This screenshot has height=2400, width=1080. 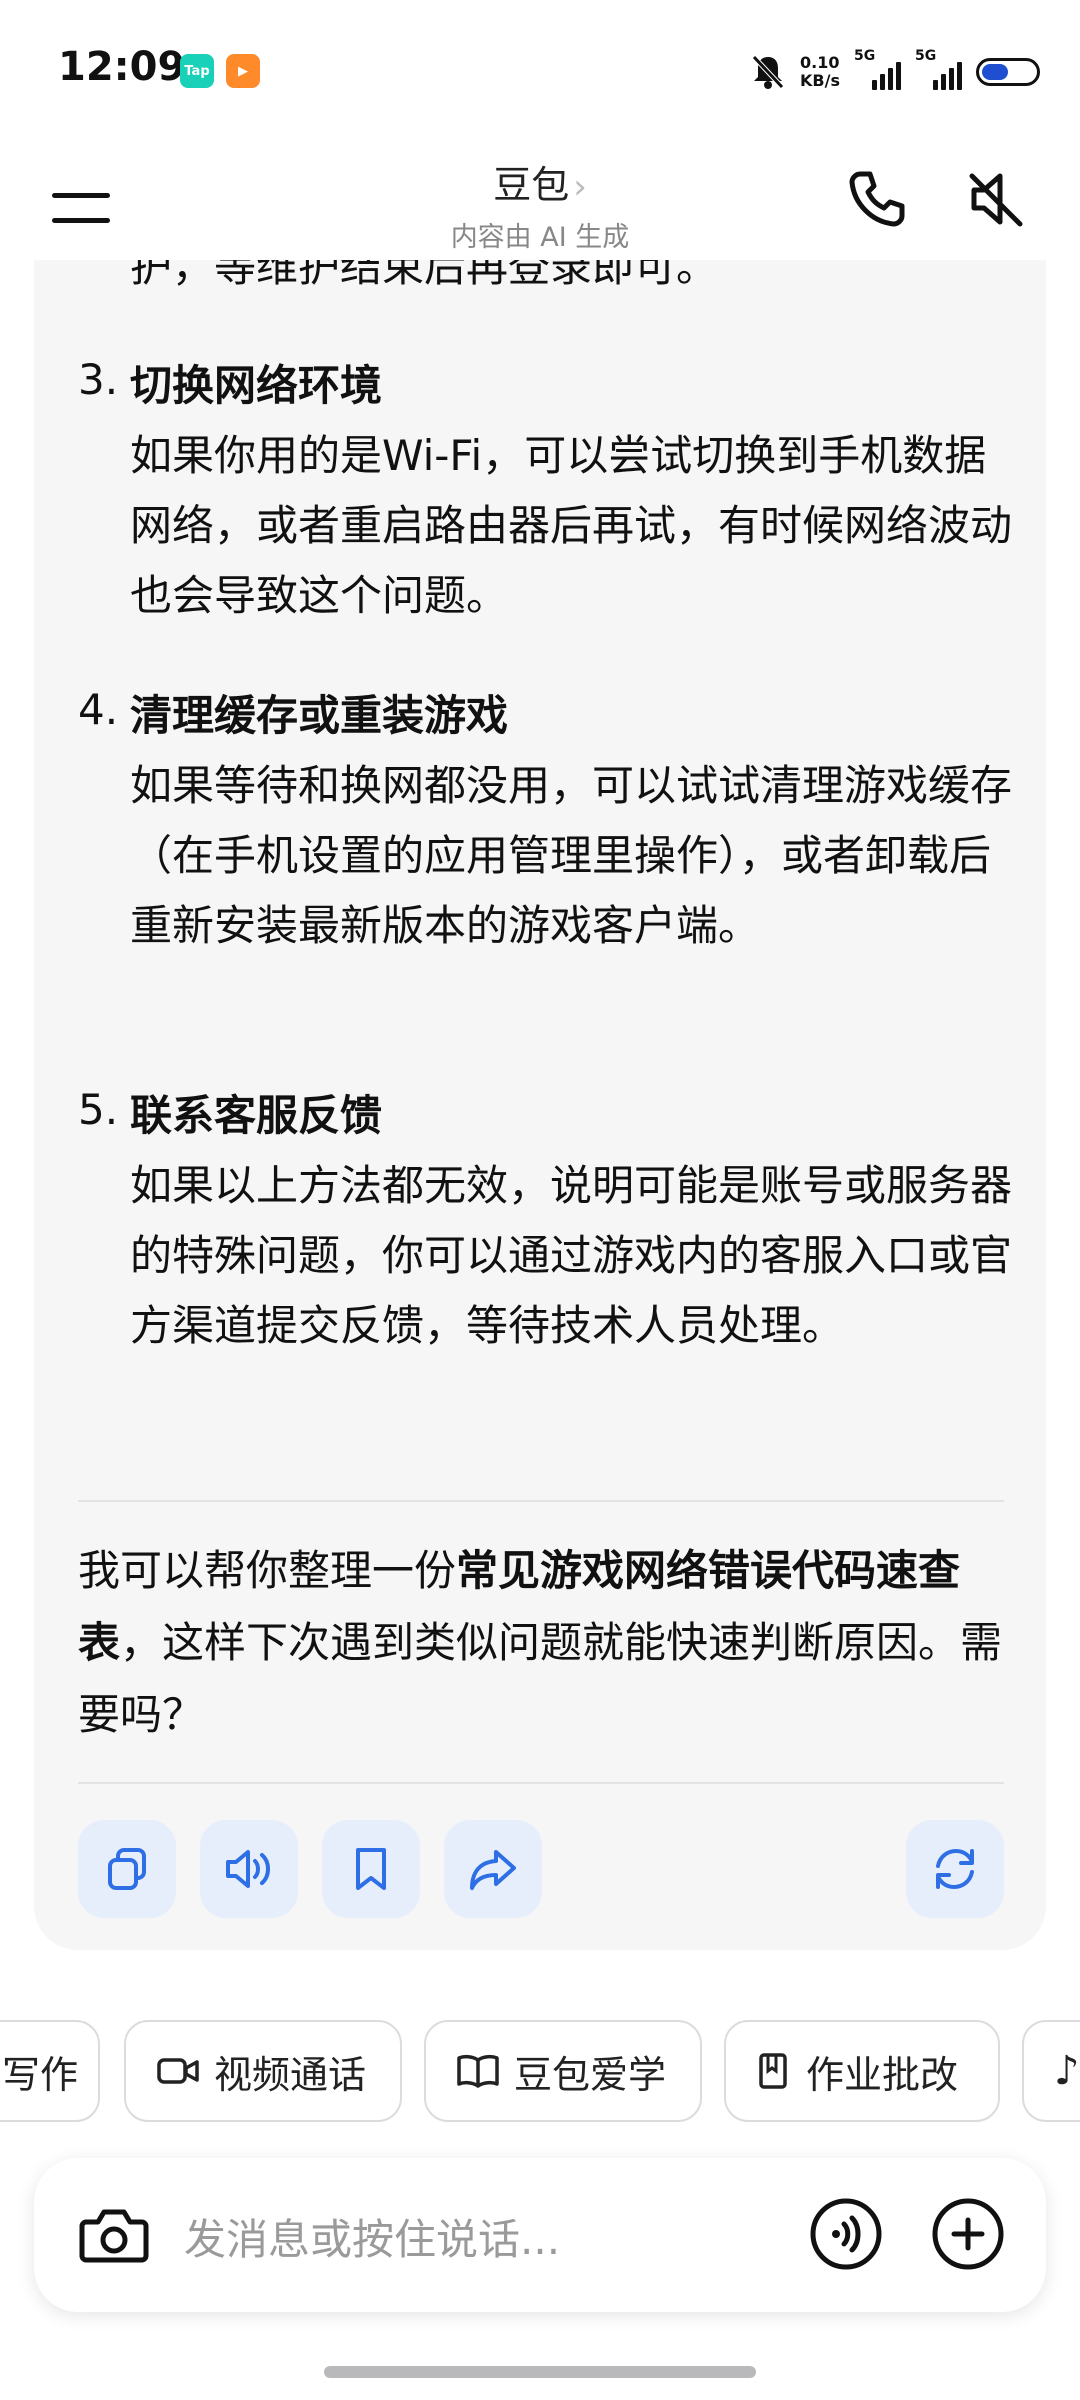 I want to click on share-arrow-icon, so click(x=493, y=1870).